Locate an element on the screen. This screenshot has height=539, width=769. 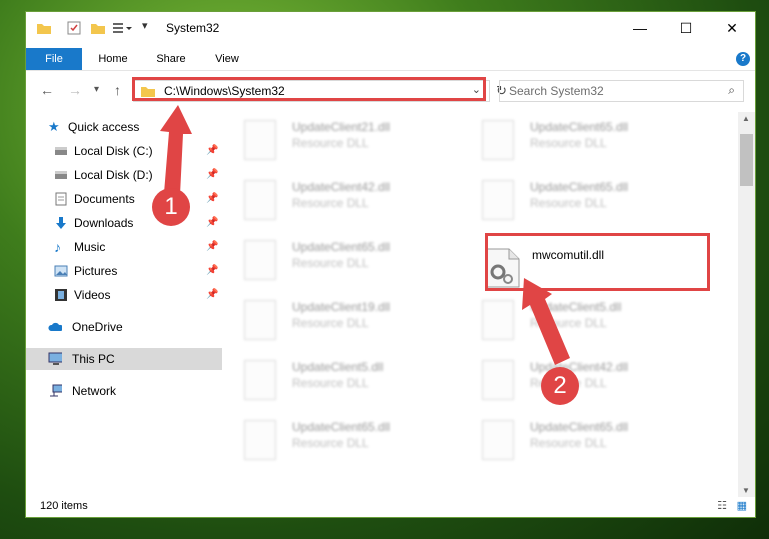
callout-2: 2 is located at coordinates (560, 386).